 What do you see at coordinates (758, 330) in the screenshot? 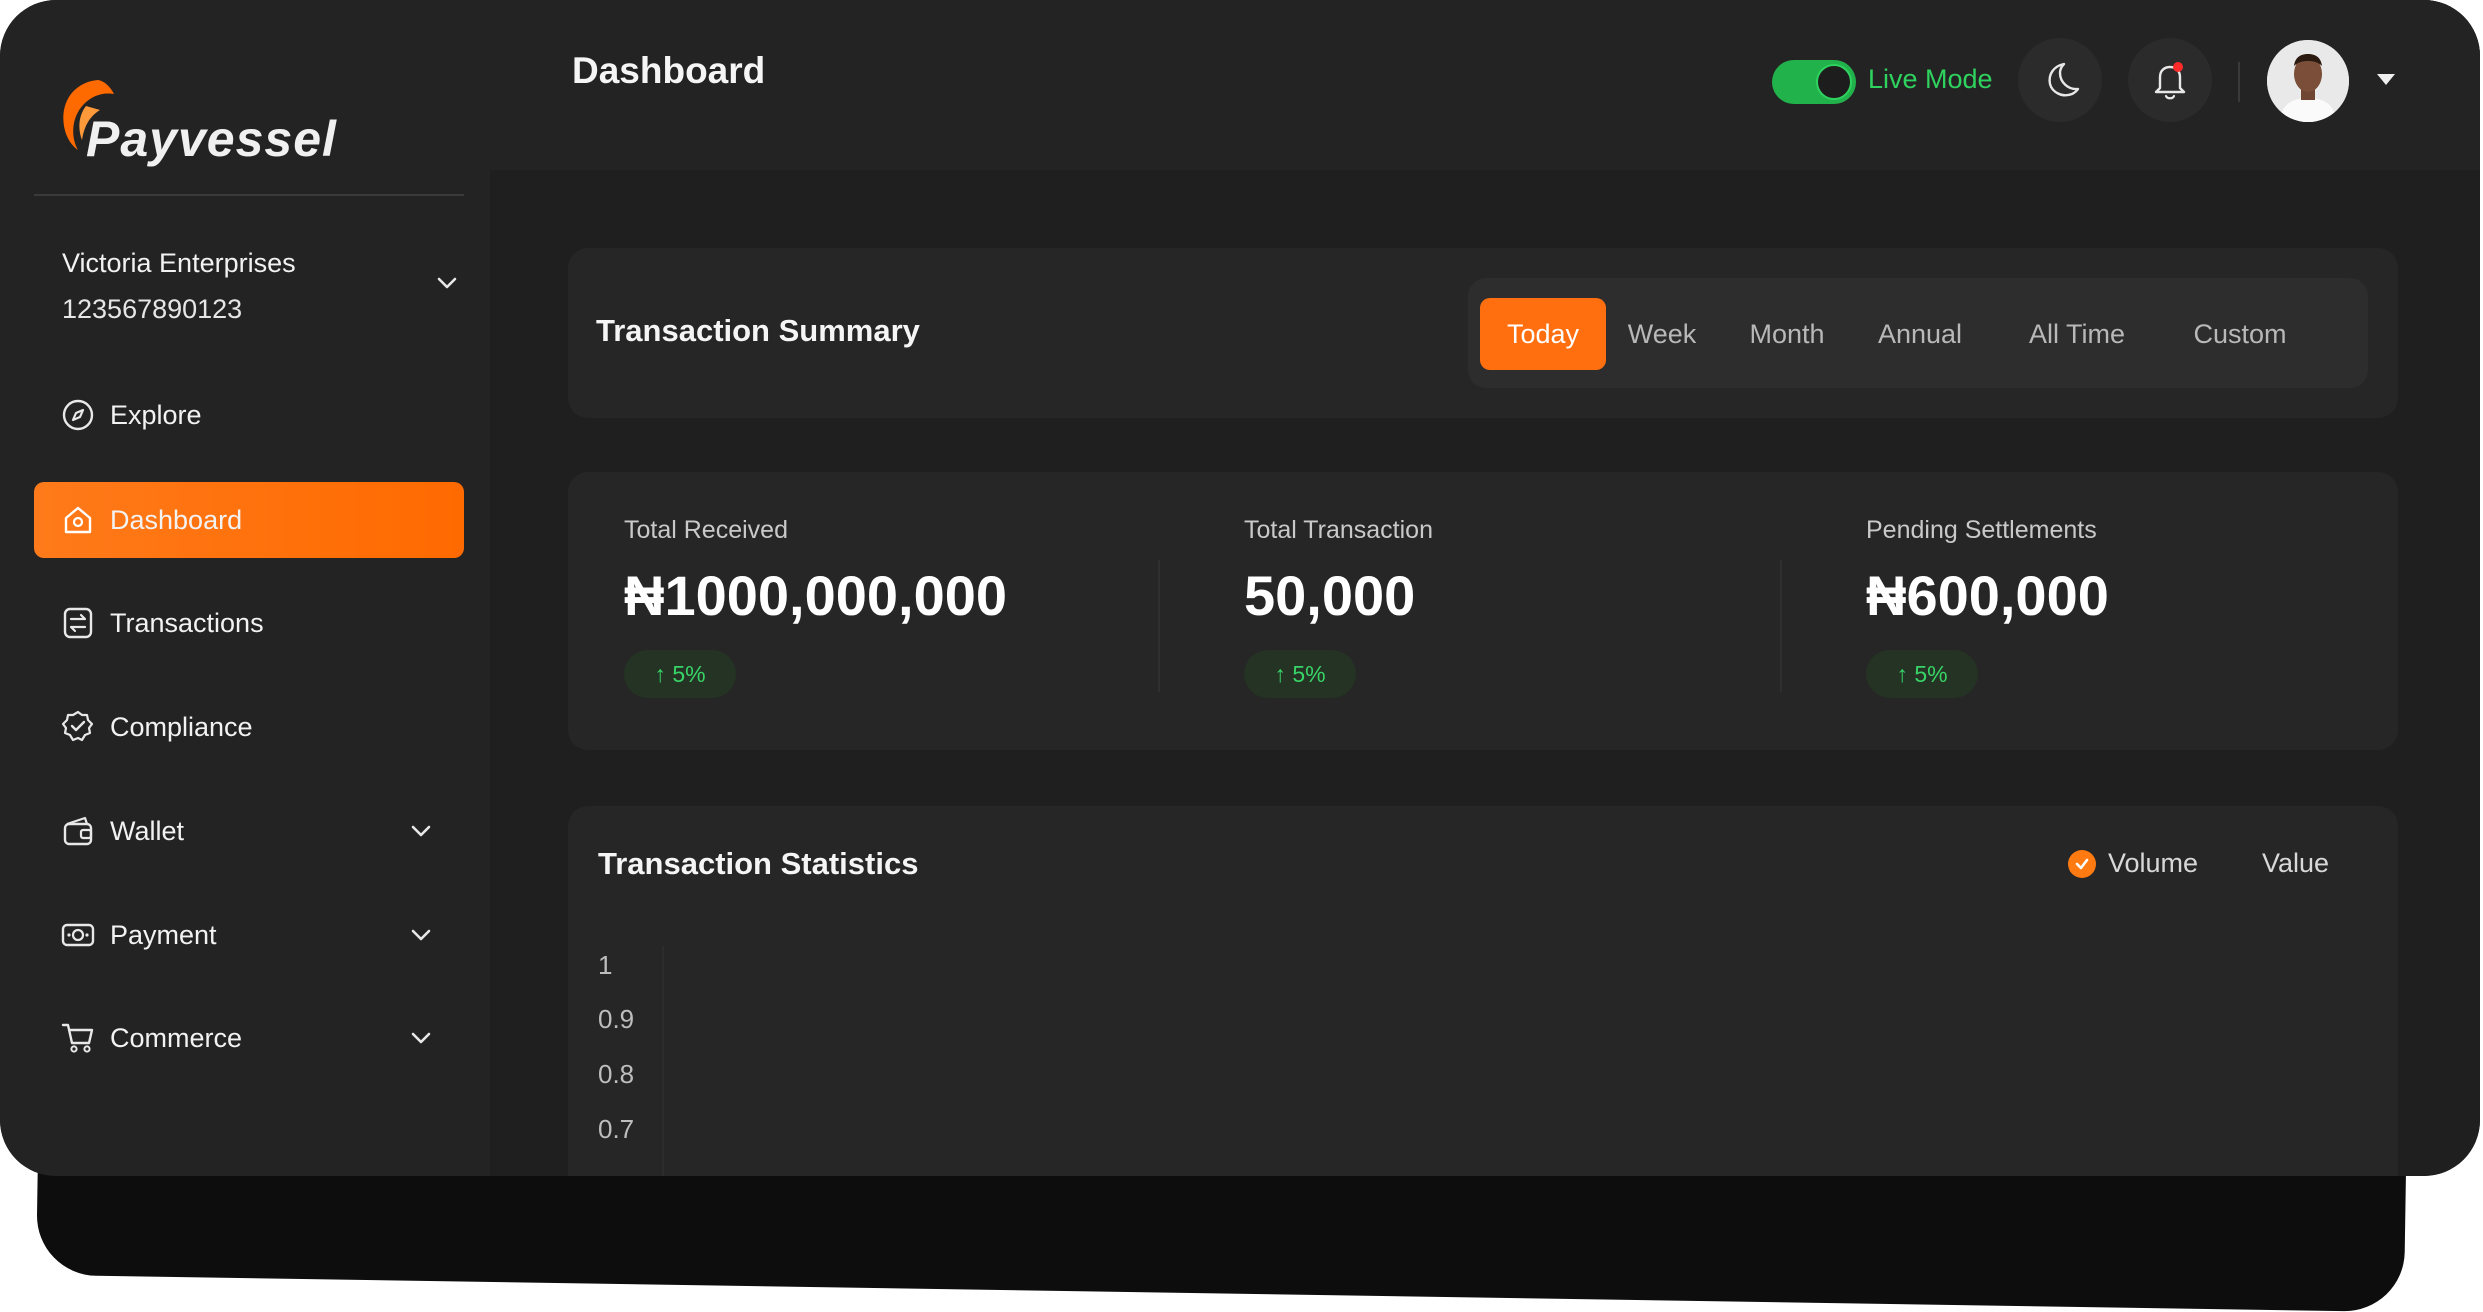
I see `summary-title: Transaction Summary` at bounding box center [758, 330].